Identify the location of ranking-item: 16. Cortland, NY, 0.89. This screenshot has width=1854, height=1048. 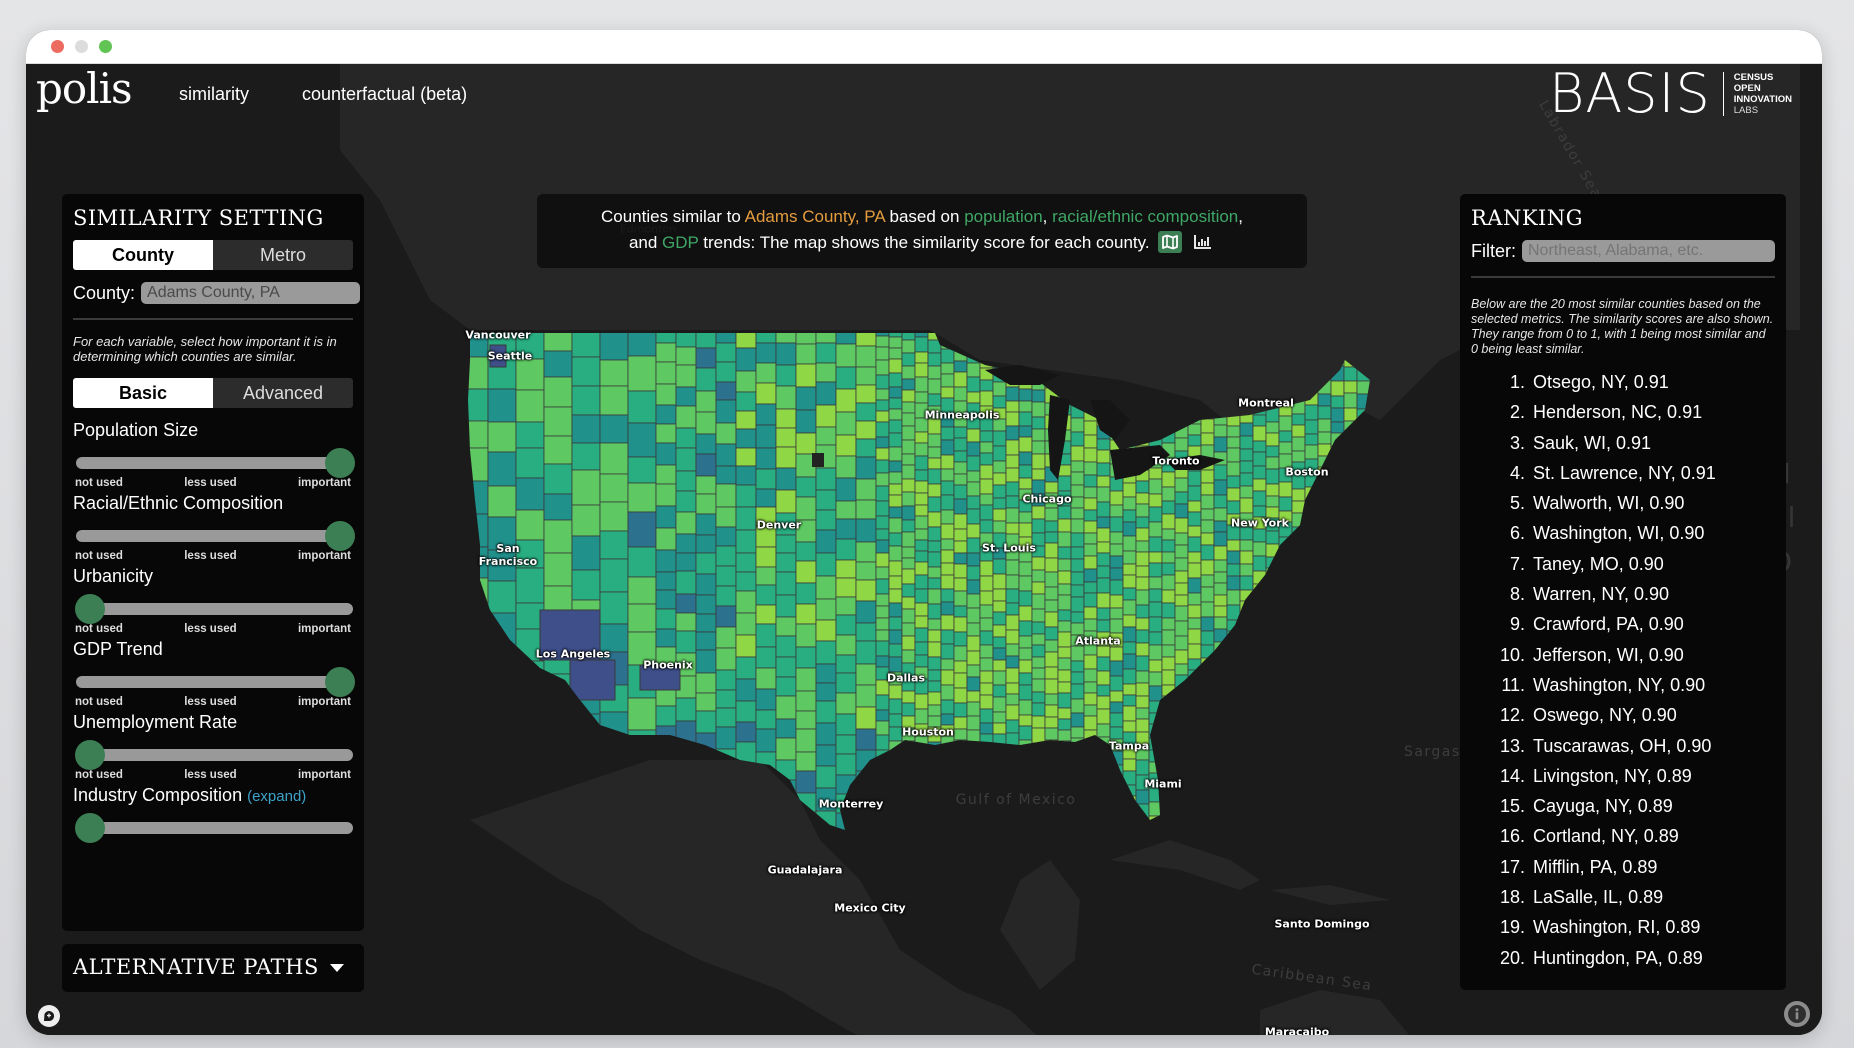
(1623, 836).